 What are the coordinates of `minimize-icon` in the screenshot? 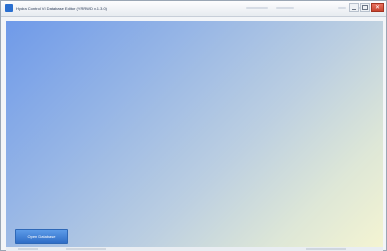 It's located at (354, 9).